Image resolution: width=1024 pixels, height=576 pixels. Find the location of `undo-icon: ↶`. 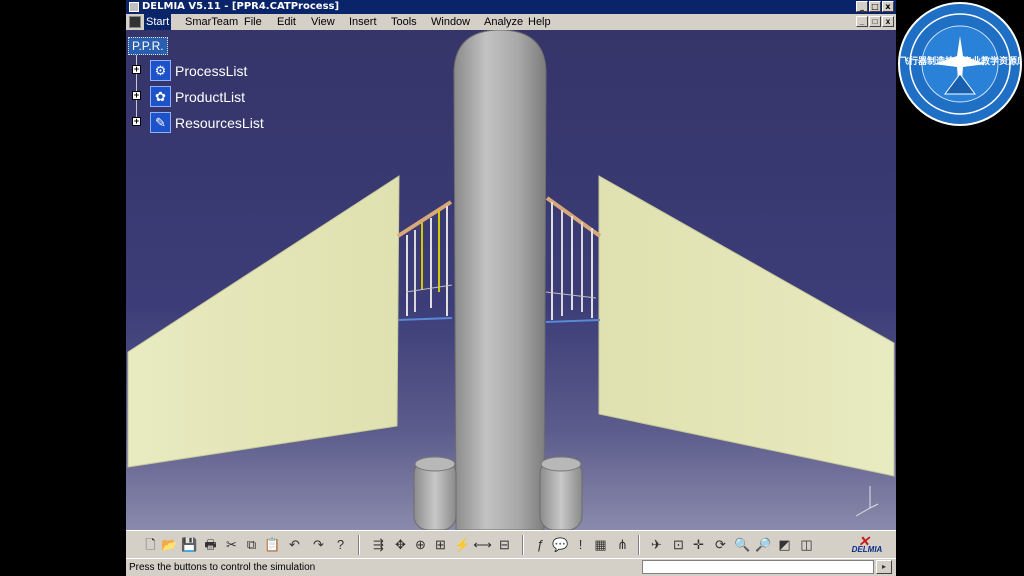

undo-icon: ↶ is located at coordinates (294, 544).